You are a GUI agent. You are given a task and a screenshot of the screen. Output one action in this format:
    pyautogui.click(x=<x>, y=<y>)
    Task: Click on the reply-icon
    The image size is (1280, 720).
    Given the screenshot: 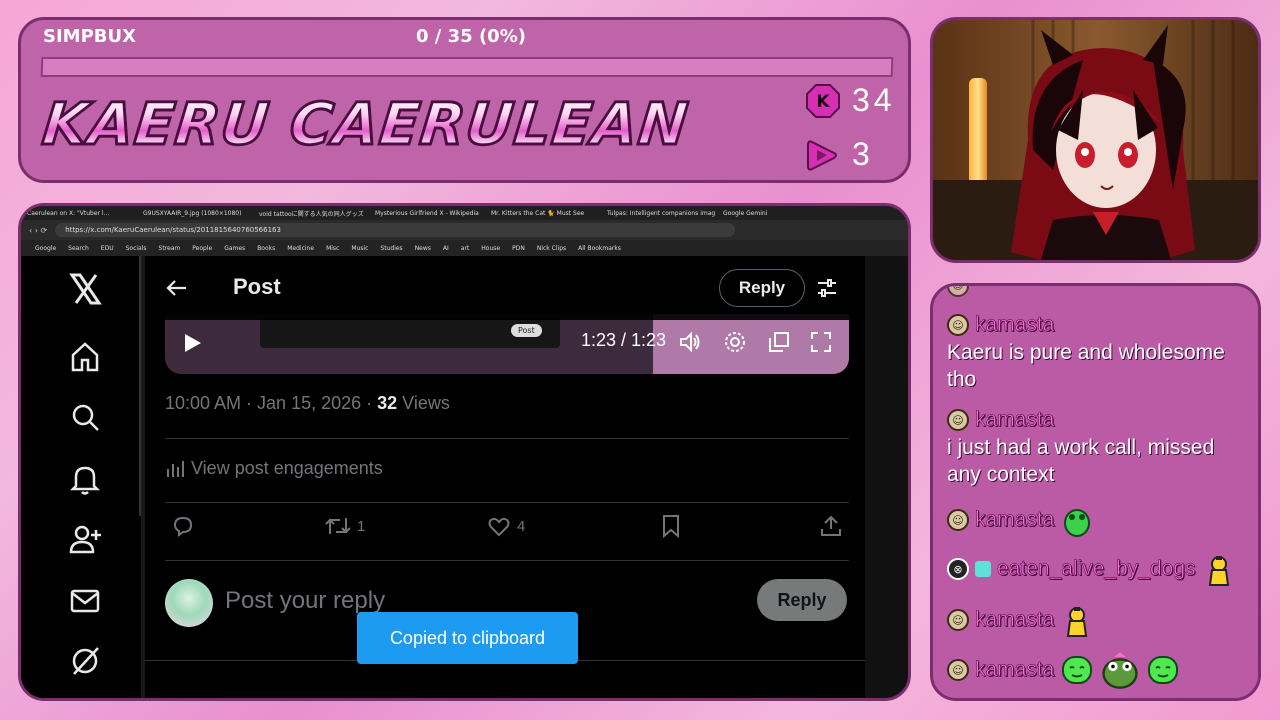 What is the action you would take?
    pyautogui.click(x=183, y=526)
    